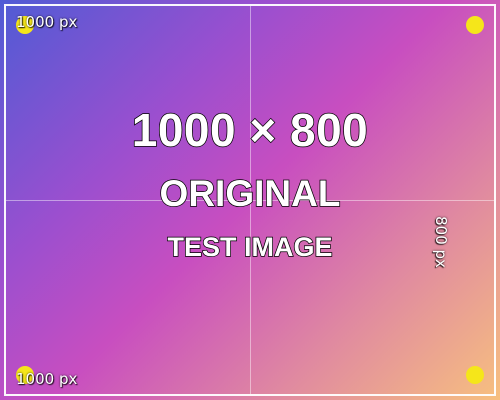 The height and width of the screenshot is (400, 500). Describe the element at coordinates (475, 25) in the screenshot. I see `top-right-corner-dot` at that location.